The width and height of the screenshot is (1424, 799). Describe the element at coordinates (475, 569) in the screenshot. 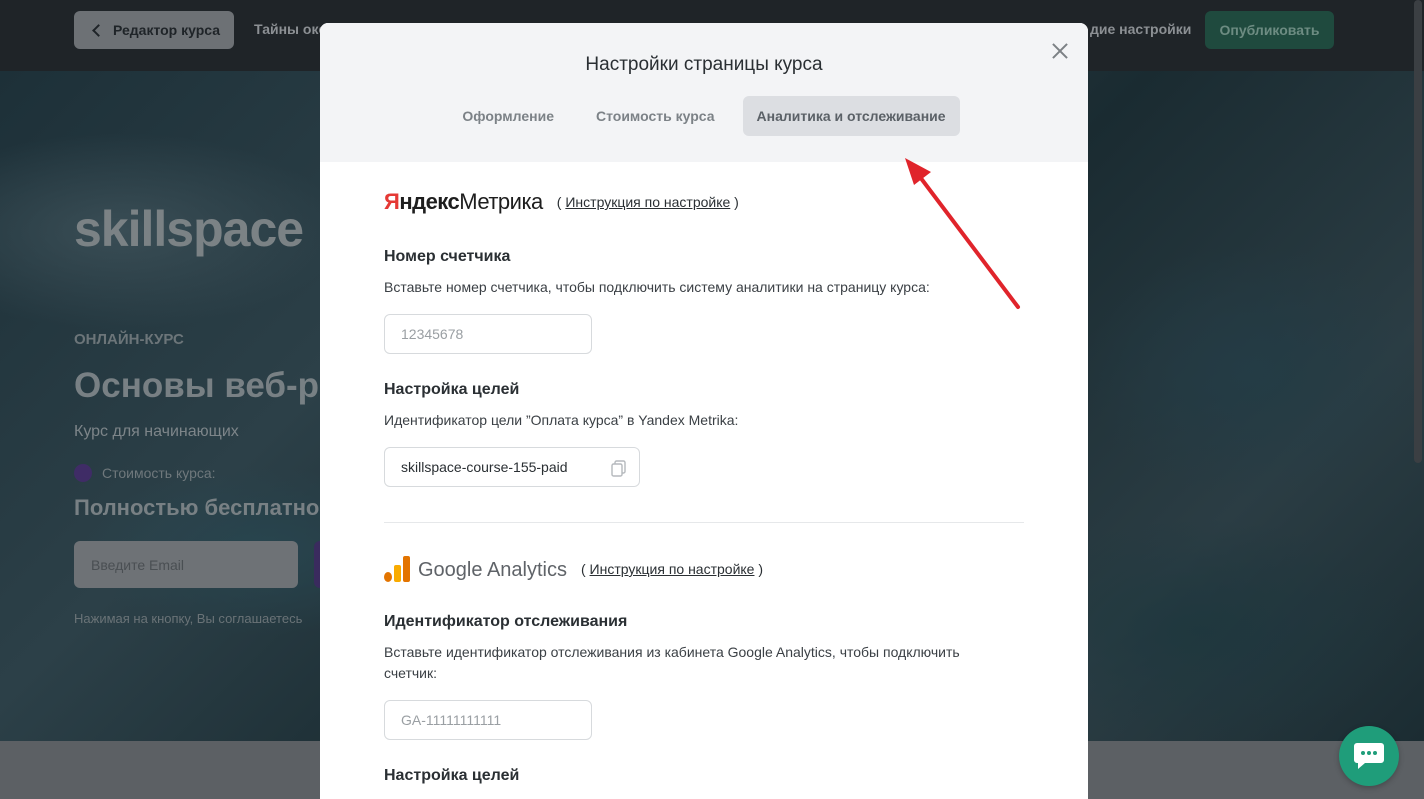

I see `google-analytics-logo: Google Analytics` at that location.